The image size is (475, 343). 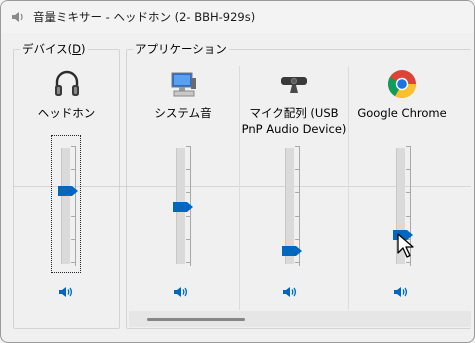 I want to click on channel-name: システム音, so click(x=183, y=113).